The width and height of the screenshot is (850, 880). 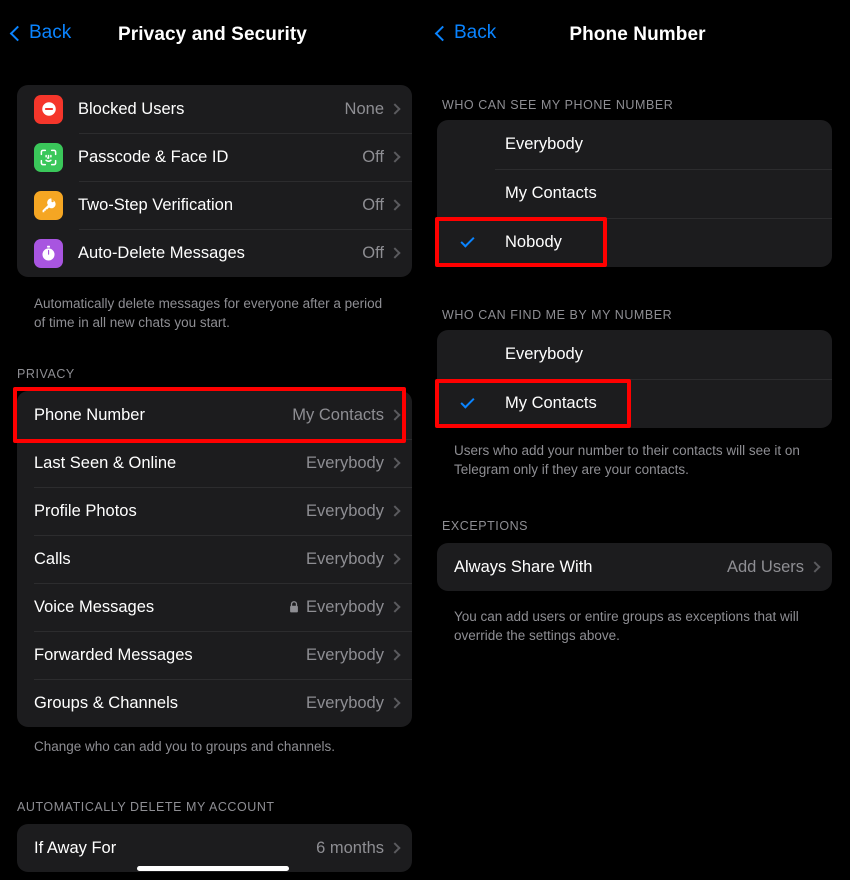 What do you see at coordinates (155, 204) in the screenshot?
I see `row-label: Two-Step Verification` at bounding box center [155, 204].